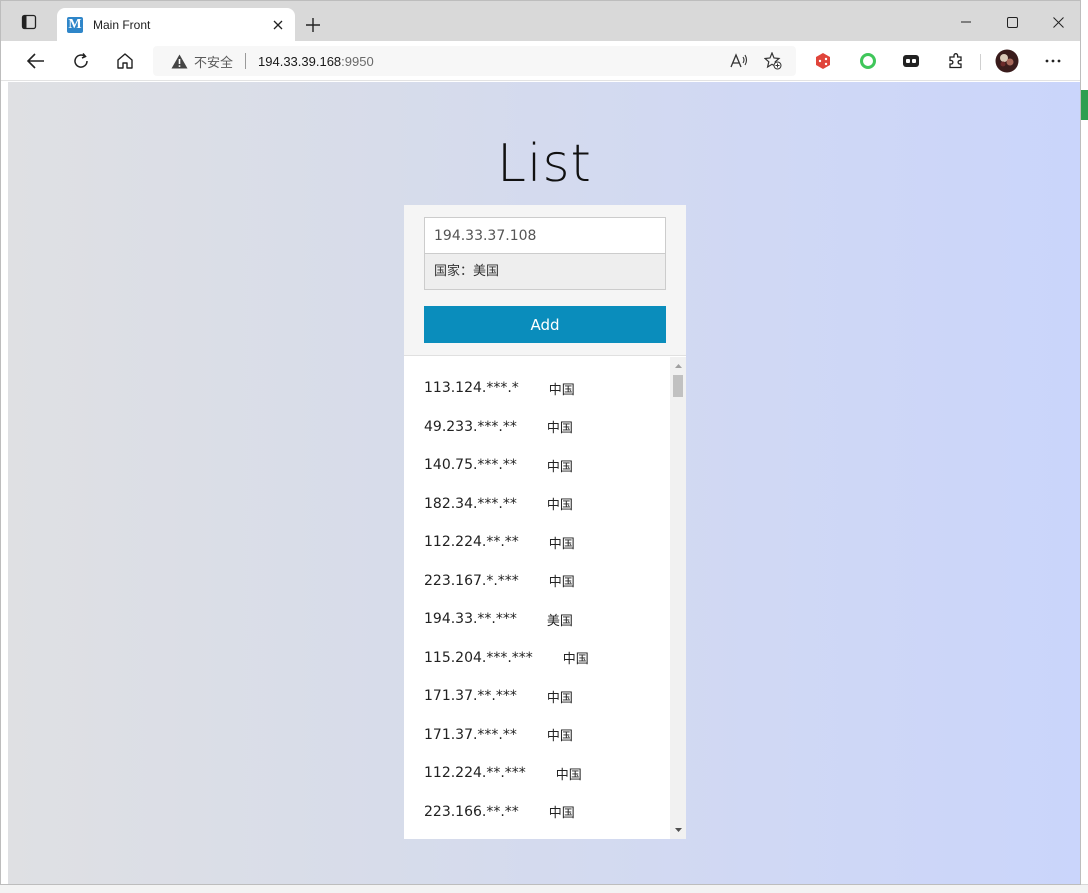 This screenshot has width=1088, height=893. Describe the element at coordinates (956, 61) in the screenshot. I see `extensions-puzzle-icon` at that location.